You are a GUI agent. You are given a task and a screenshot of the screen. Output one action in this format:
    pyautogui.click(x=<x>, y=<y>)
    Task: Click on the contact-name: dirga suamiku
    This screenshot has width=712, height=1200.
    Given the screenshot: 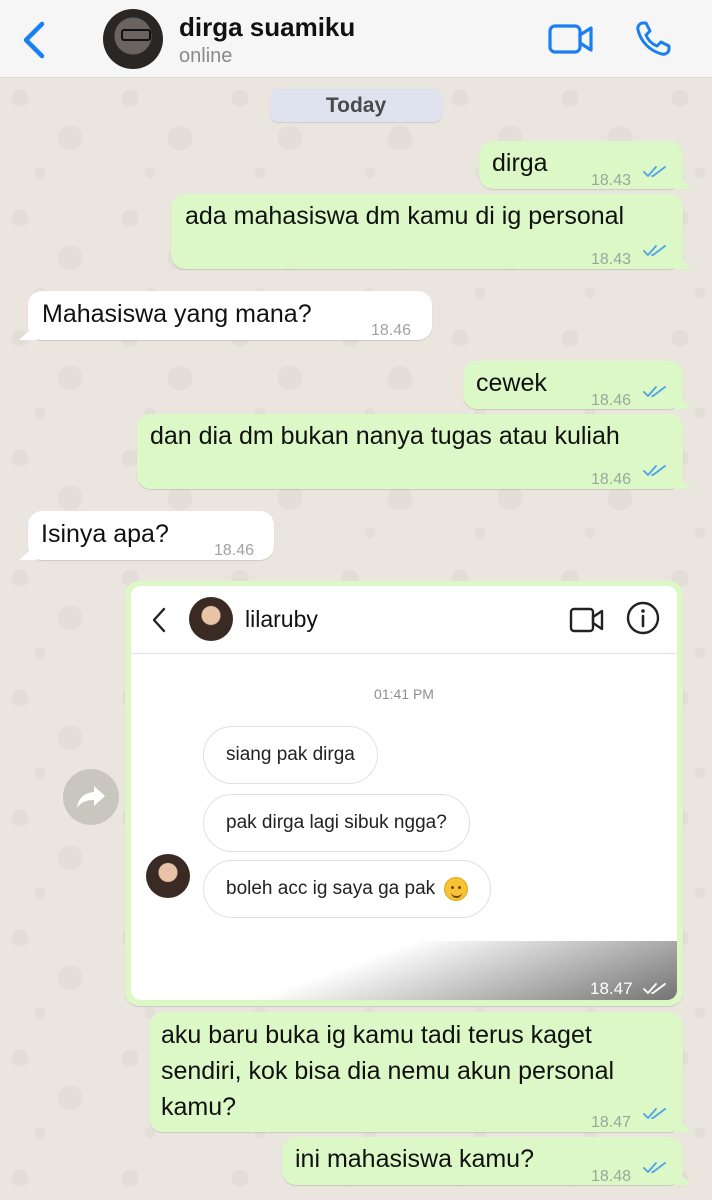 What is the action you would take?
    pyautogui.click(x=267, y=27)
    